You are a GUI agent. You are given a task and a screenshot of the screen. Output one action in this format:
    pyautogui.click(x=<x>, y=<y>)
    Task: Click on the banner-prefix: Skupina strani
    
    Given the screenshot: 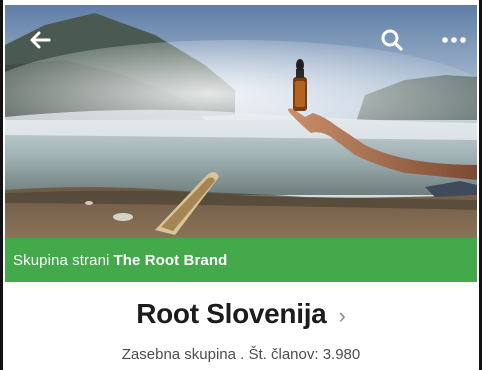 What is the action you would take?
    pyautogui.click(x=61, y=260)
    